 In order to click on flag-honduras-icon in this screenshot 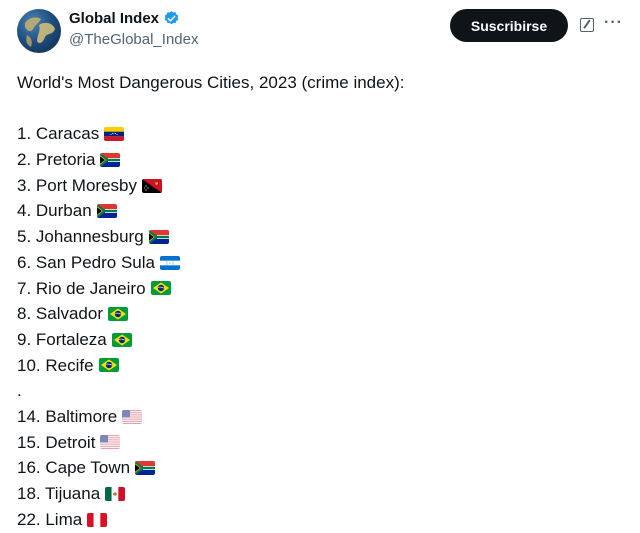, I will do `click(169, 262)`.